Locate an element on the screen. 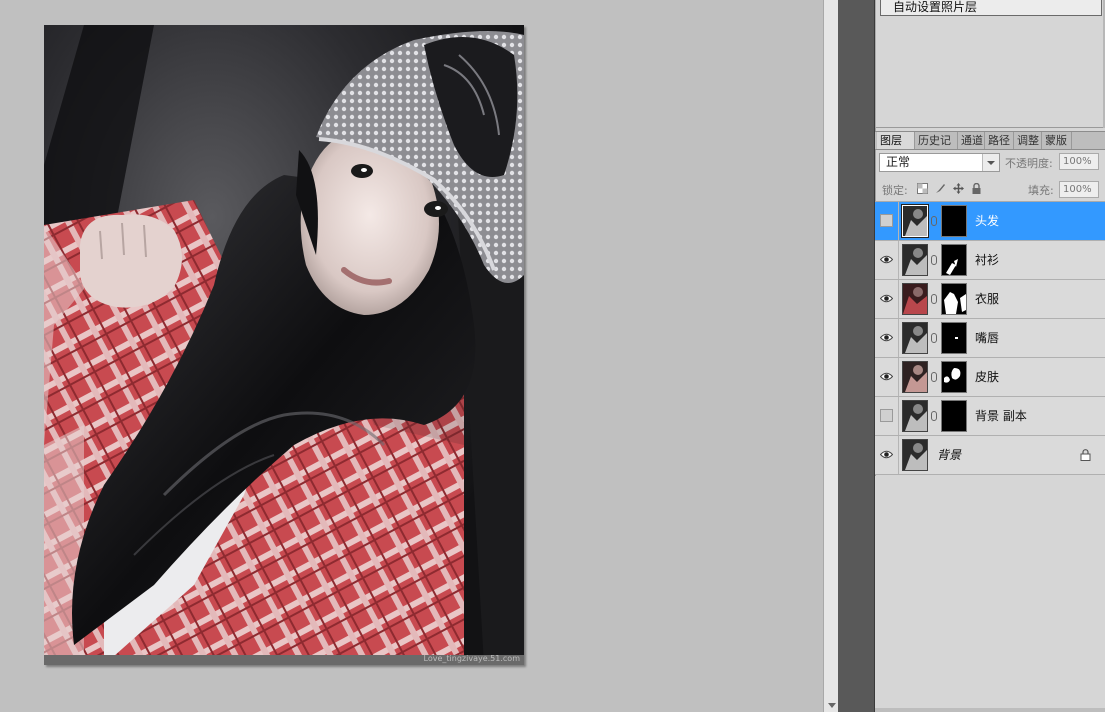 The width and height of the screenshot is (1105, 712). photo-watermark: Love_tingzivaye.51.com is located at coordinates (471, 658).